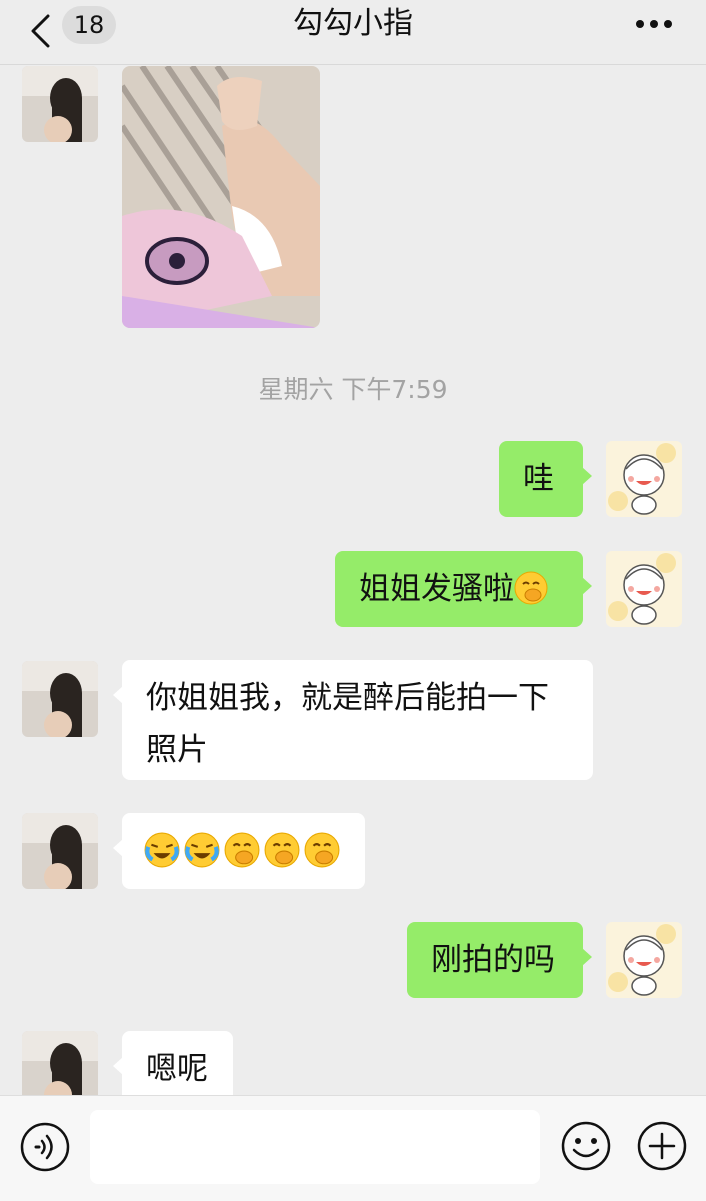 This screenshot has width=706, height=1201. Describe the element at coordinates (436, 589) in the screenshot. I see `message-text: 姐姐发骚啦` at that location.